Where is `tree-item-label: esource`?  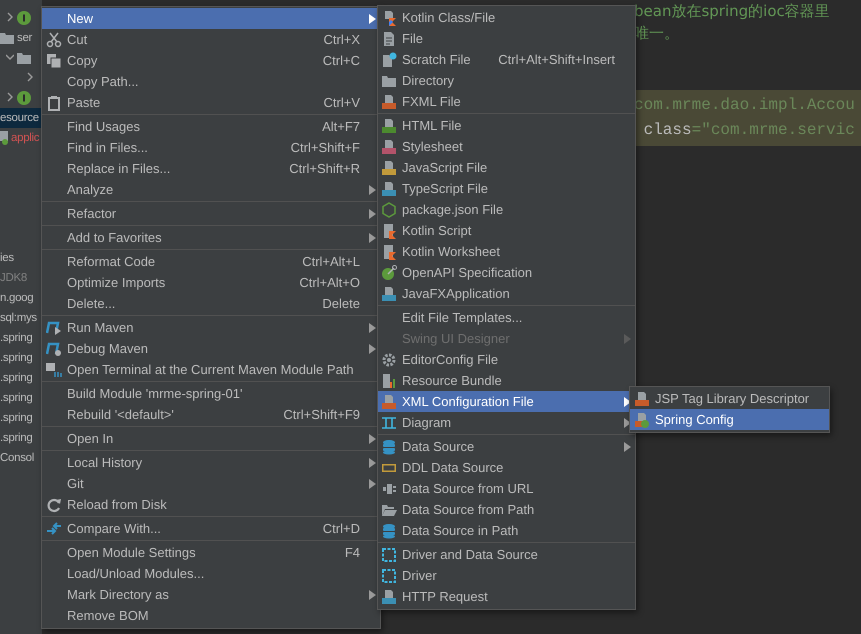
tree-item-label: esource is located at coordinates (19, 118).